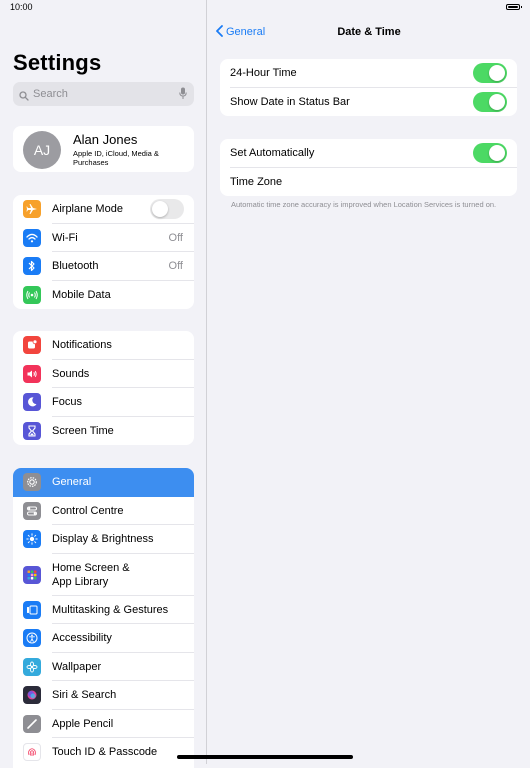 This screenshot has width=530, height=768. I want to click on flower-icon, so click(32, 666).